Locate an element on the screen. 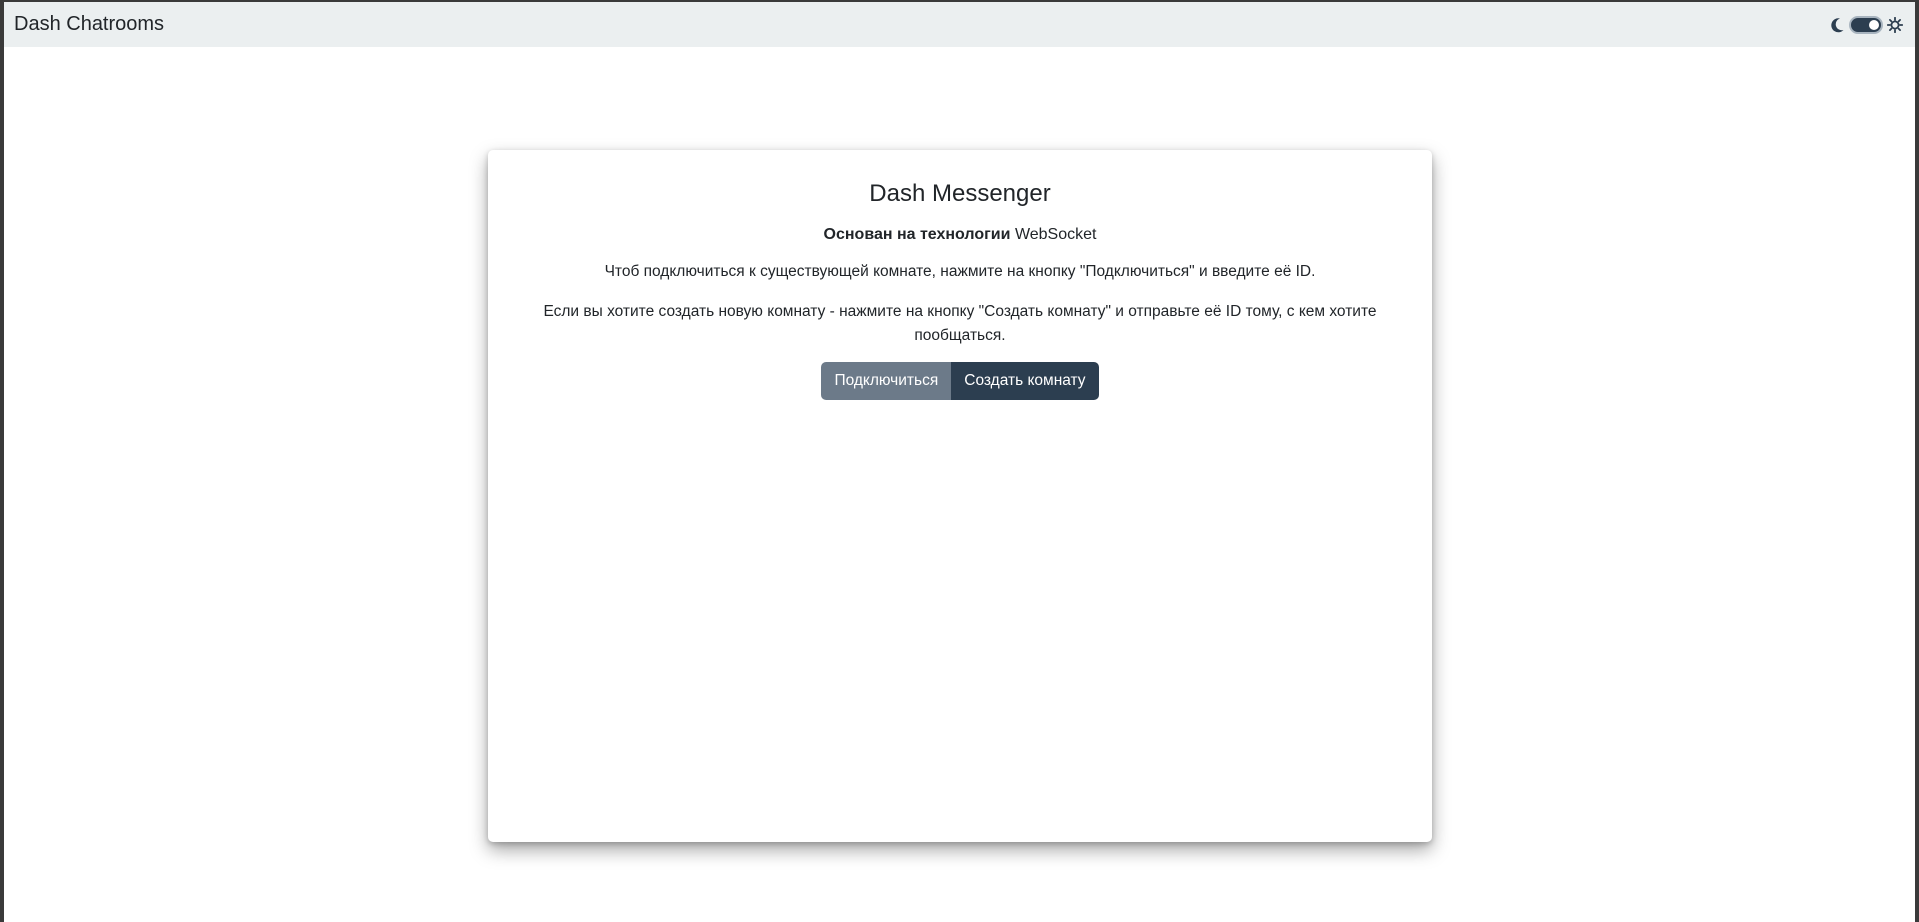 The image size is (1919, 922). theme-toggle is located at coordinates (1866, 24).